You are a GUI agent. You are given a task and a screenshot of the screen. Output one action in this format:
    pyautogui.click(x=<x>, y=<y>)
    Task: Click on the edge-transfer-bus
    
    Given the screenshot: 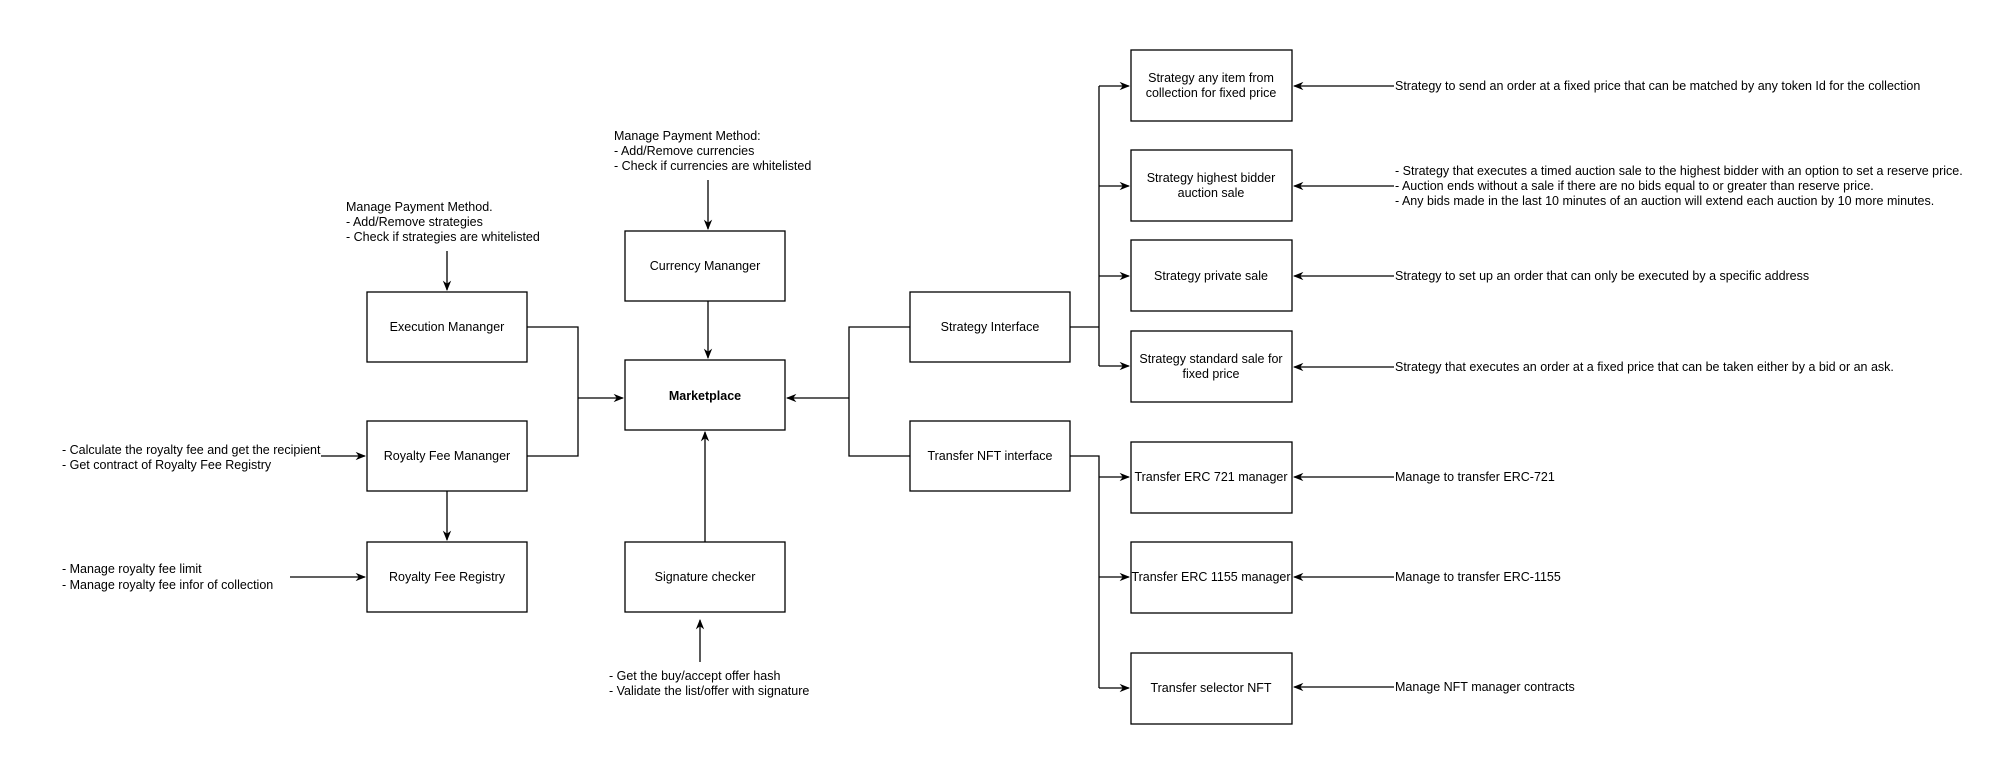 What is the action you would take?
    pyautogui.click(x=1085, y=571)
    